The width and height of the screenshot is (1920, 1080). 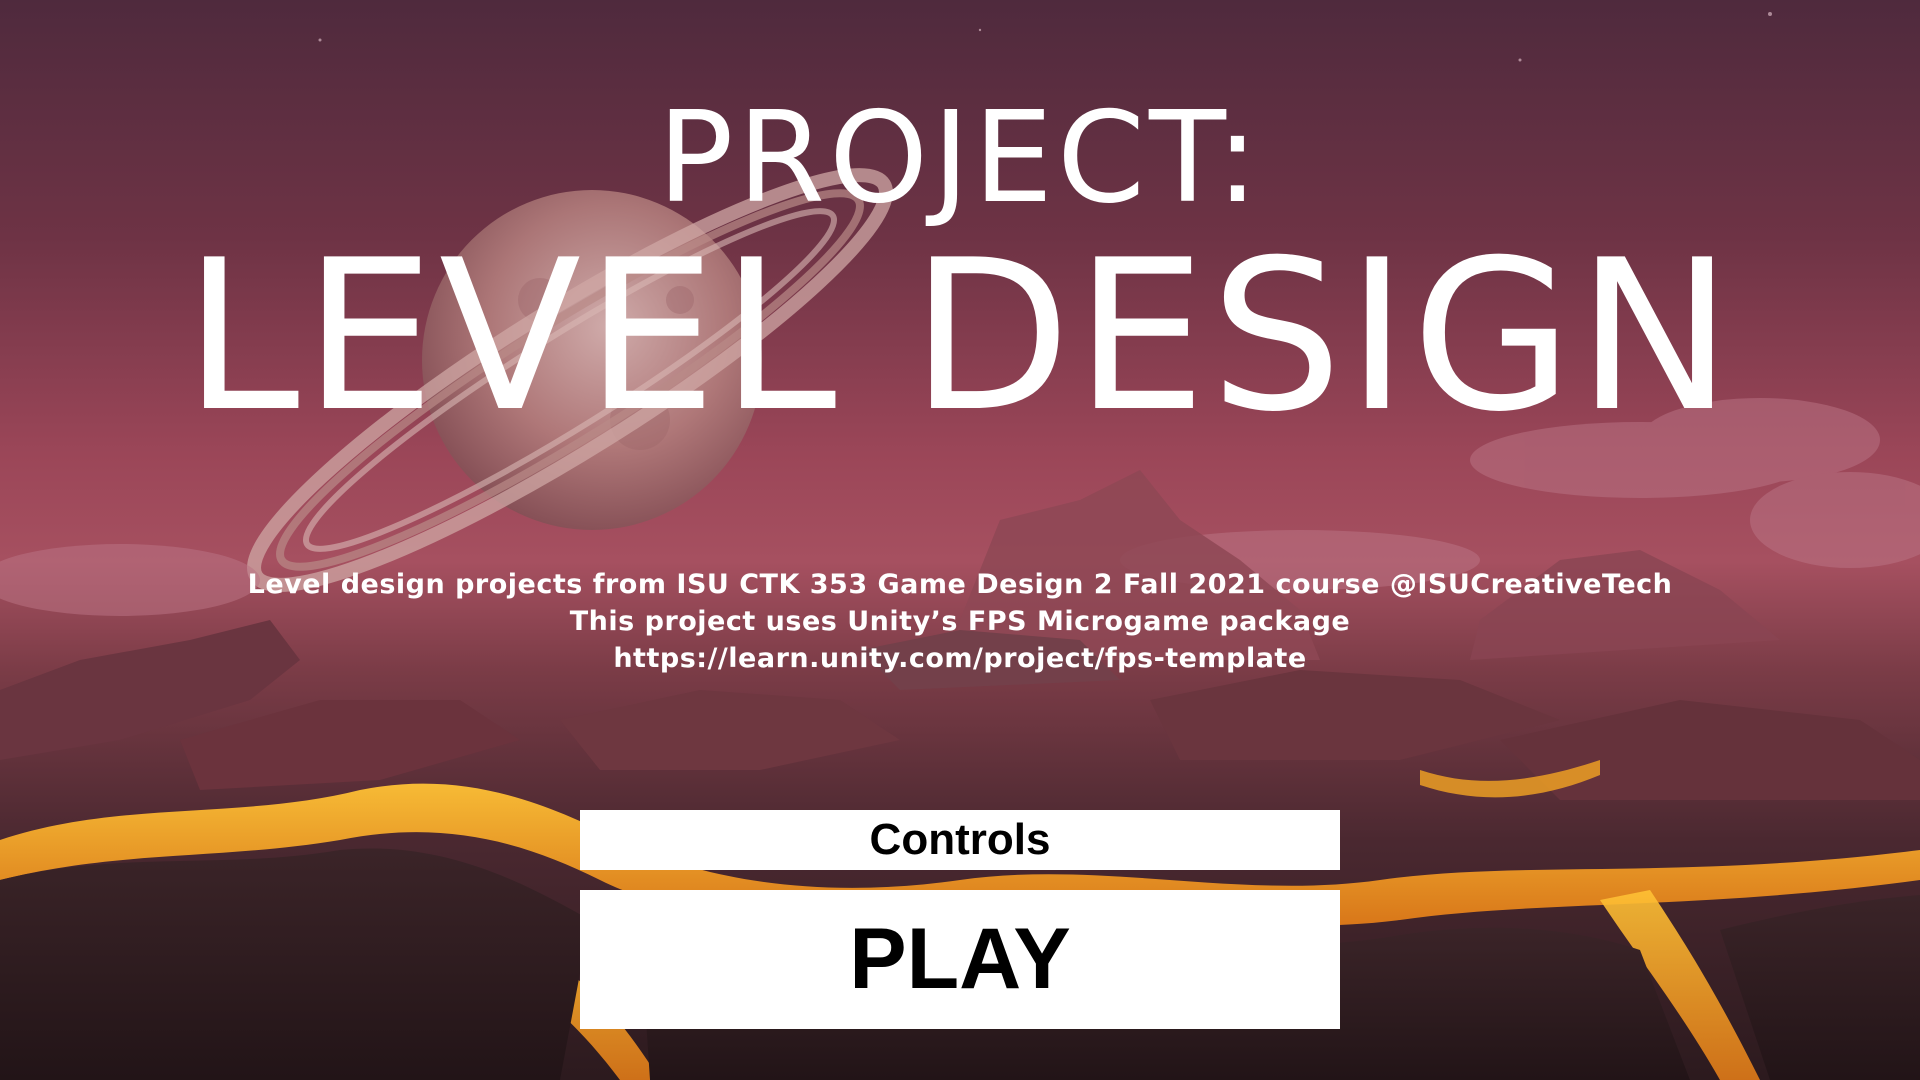 I want to click on title-project-label: PROJECT:, so click(x=960, y=157).